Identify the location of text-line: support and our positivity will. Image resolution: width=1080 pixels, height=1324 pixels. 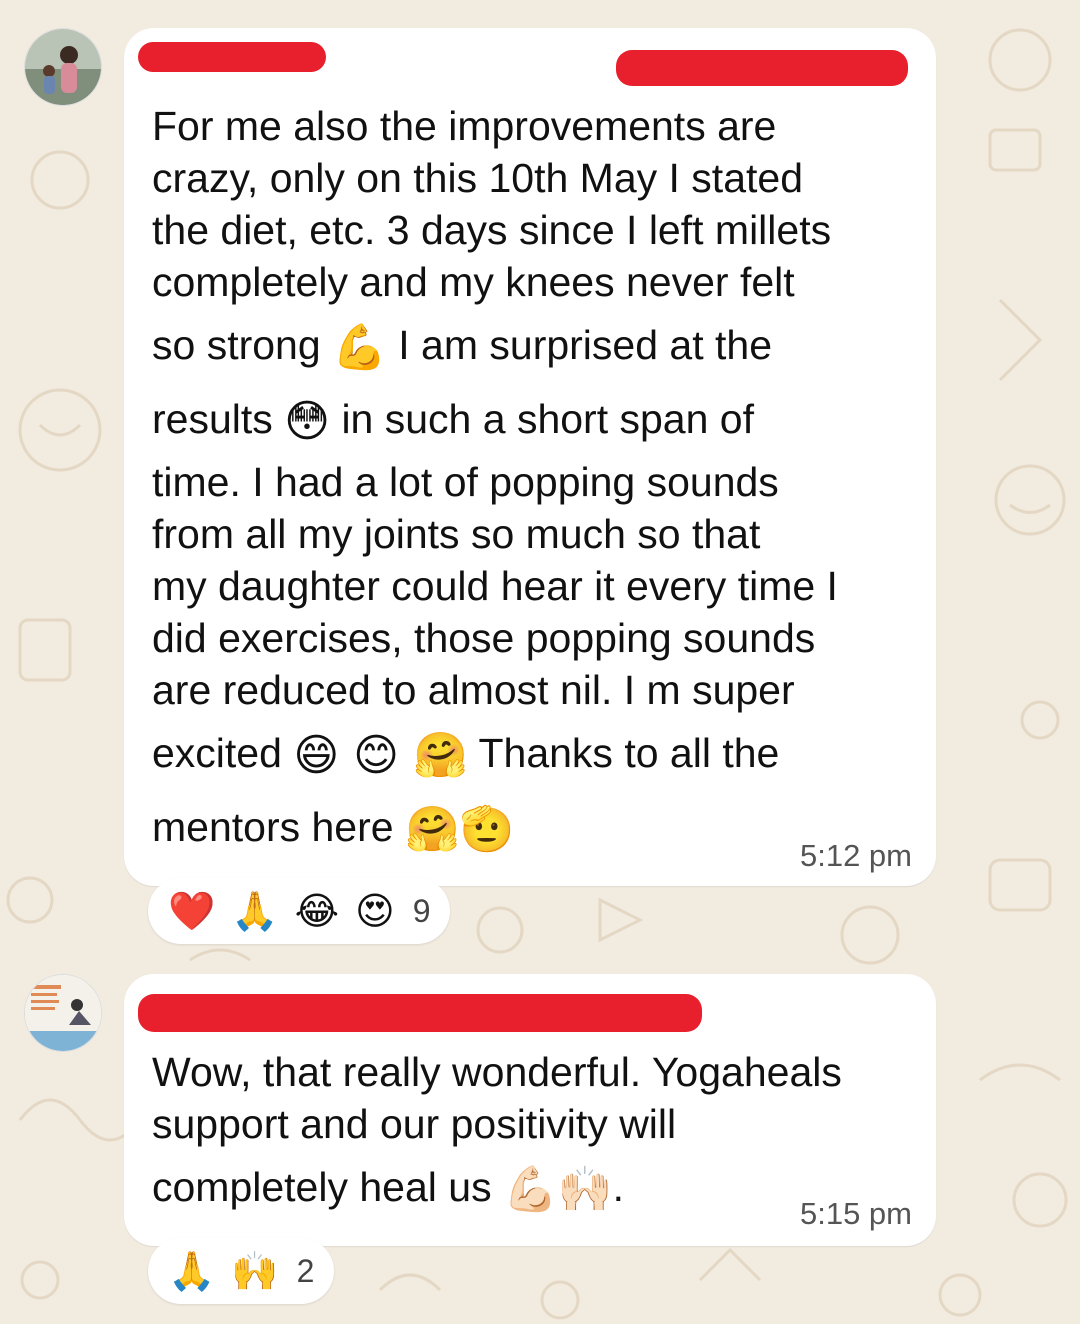
(414, 1124).